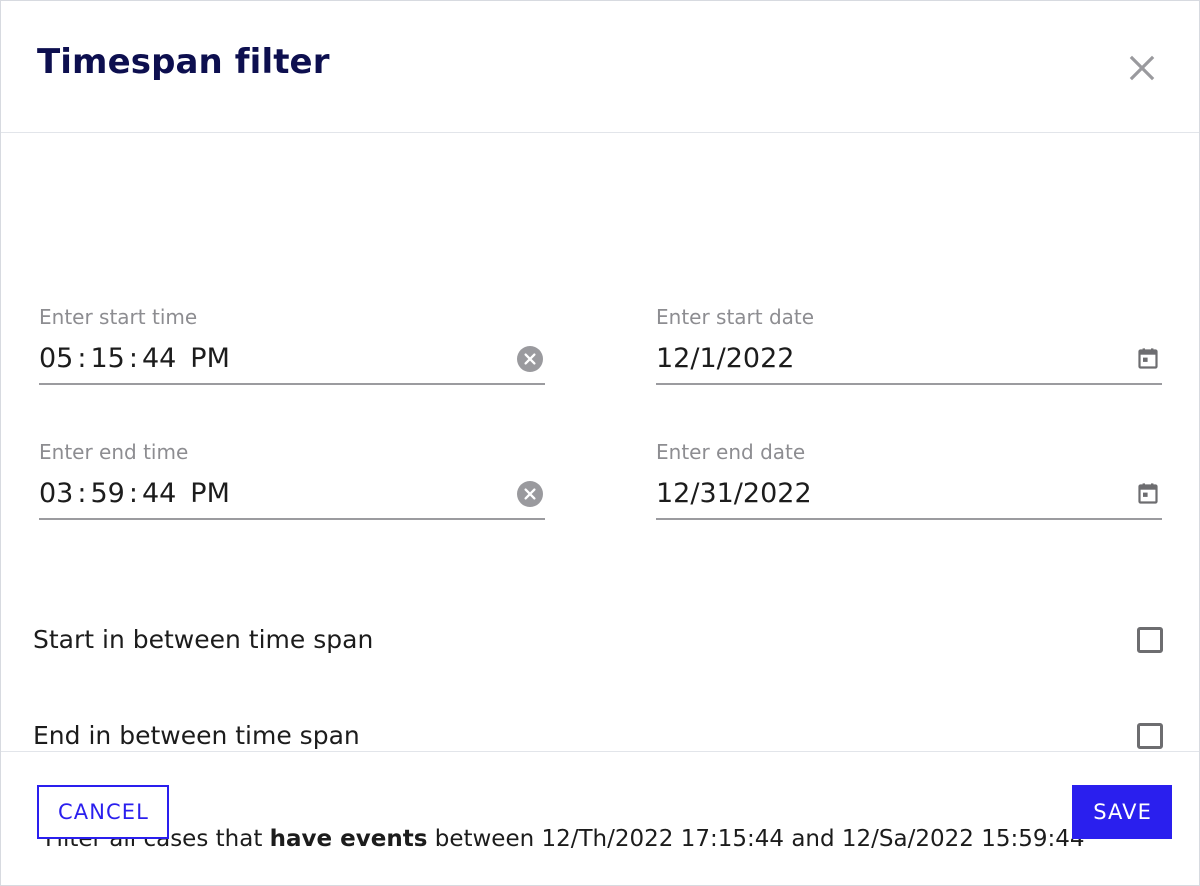 The height and width of the screenshot is (886, 1200). Describe the element at coordinates (82, 493) in the screenshot. I see `end-time-colon-1: :` at that location.